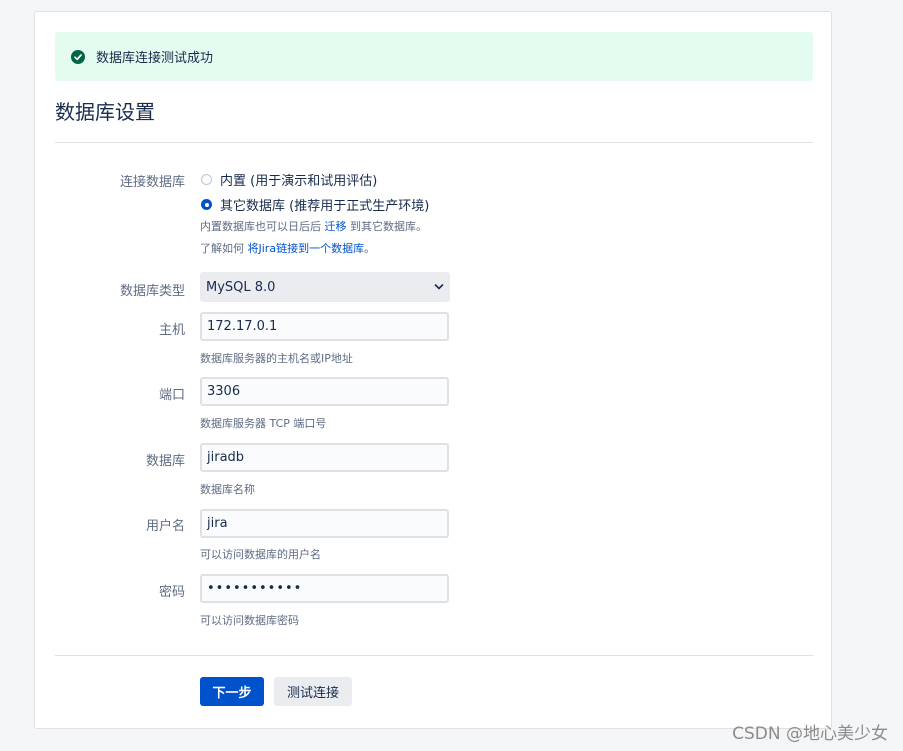 This screenshot has width=903, height=751. I want to click on password-input: •••••••••••, so click(324, 588).